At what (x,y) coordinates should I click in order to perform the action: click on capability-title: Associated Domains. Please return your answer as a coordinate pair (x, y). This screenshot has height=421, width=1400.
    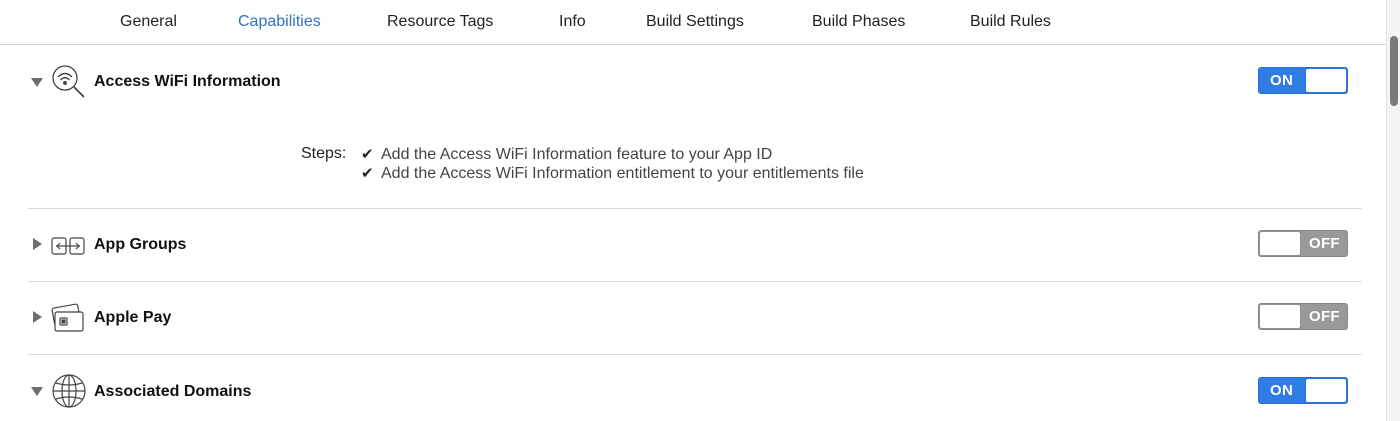
    Looking at the image, I should click on (173, 391).